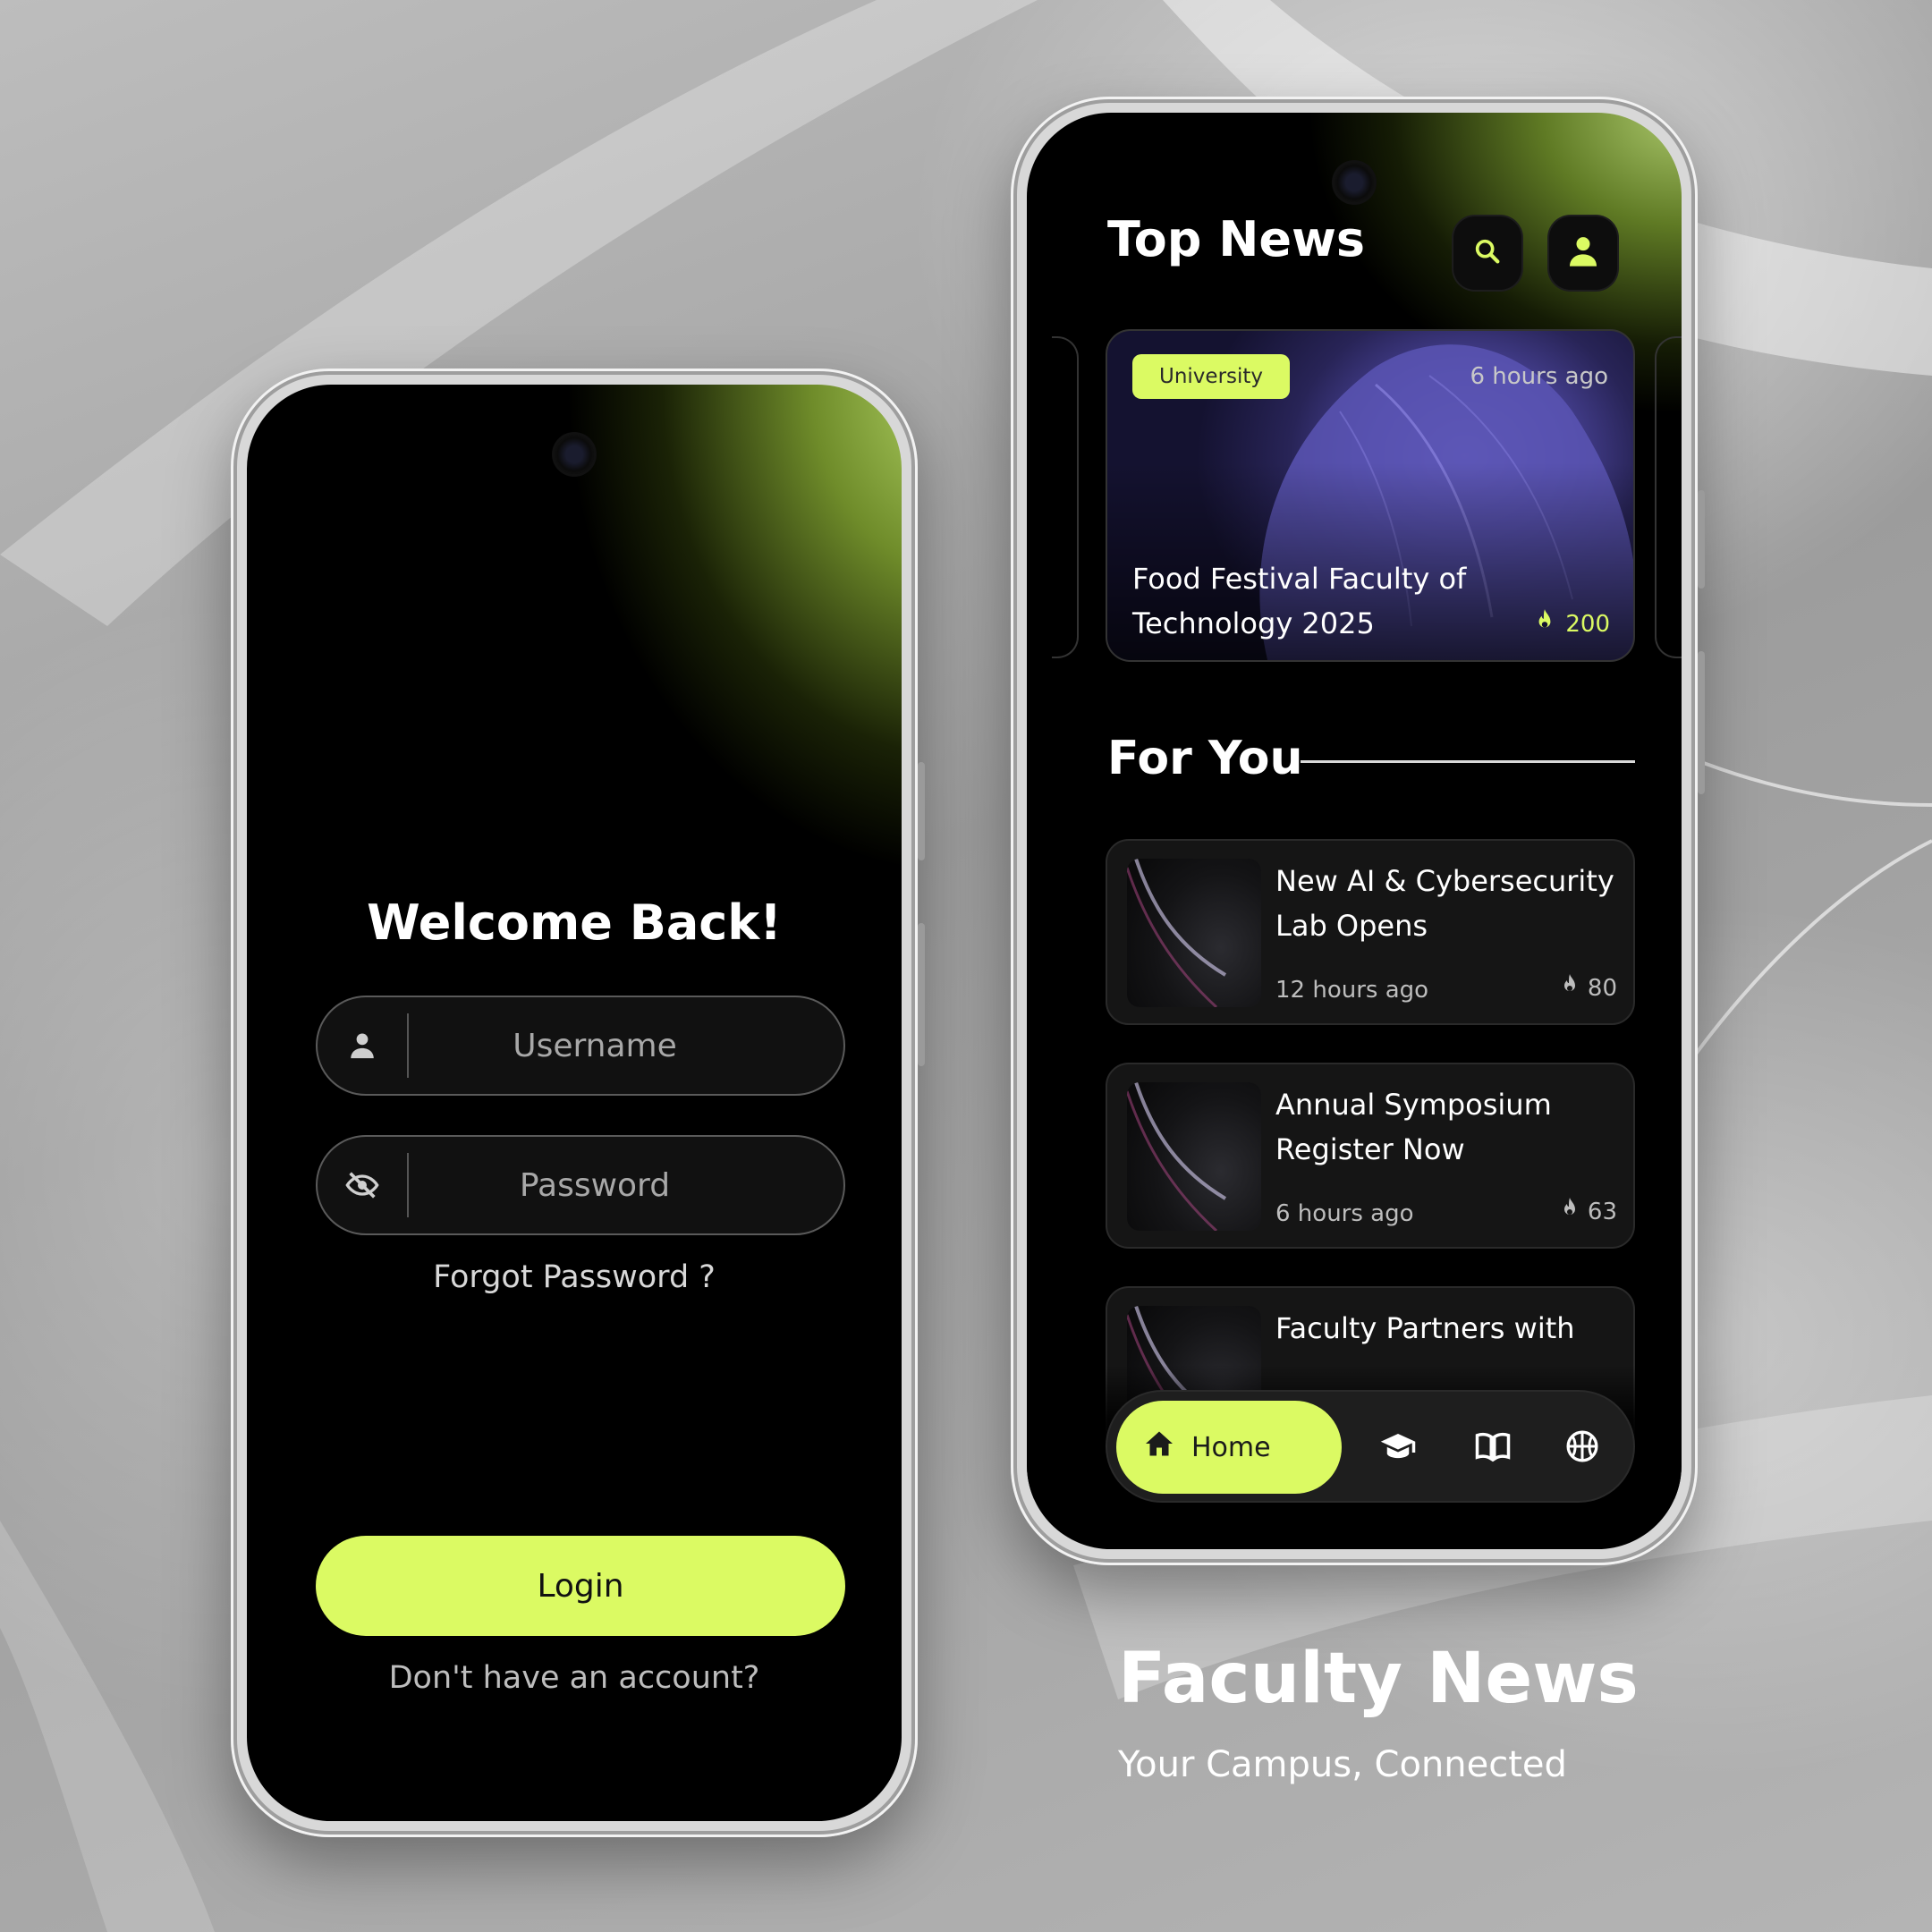 The height and width of the screenshot is (1932, 1932). Describe the element at coordinates (1159, 1447) in the screenshot. I see `home-icon` at that location.